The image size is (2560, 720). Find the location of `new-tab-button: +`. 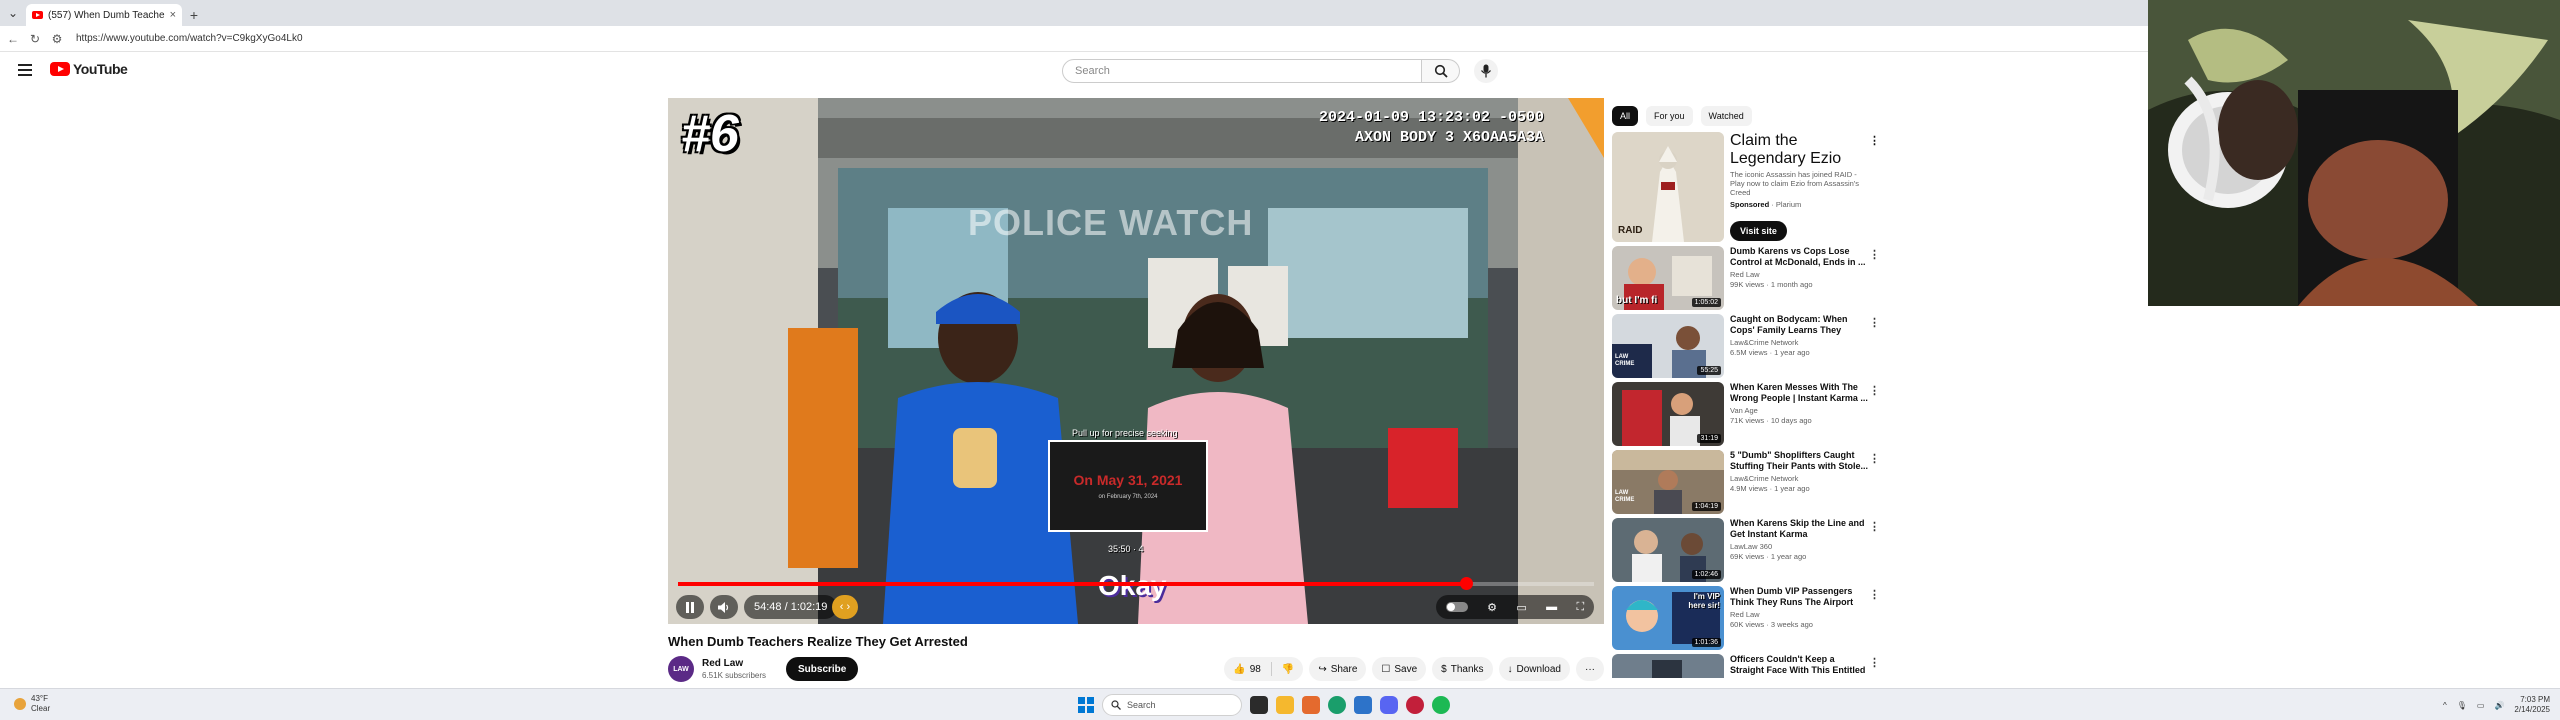

new-tab-button: + is located at coordinates (194, 15).